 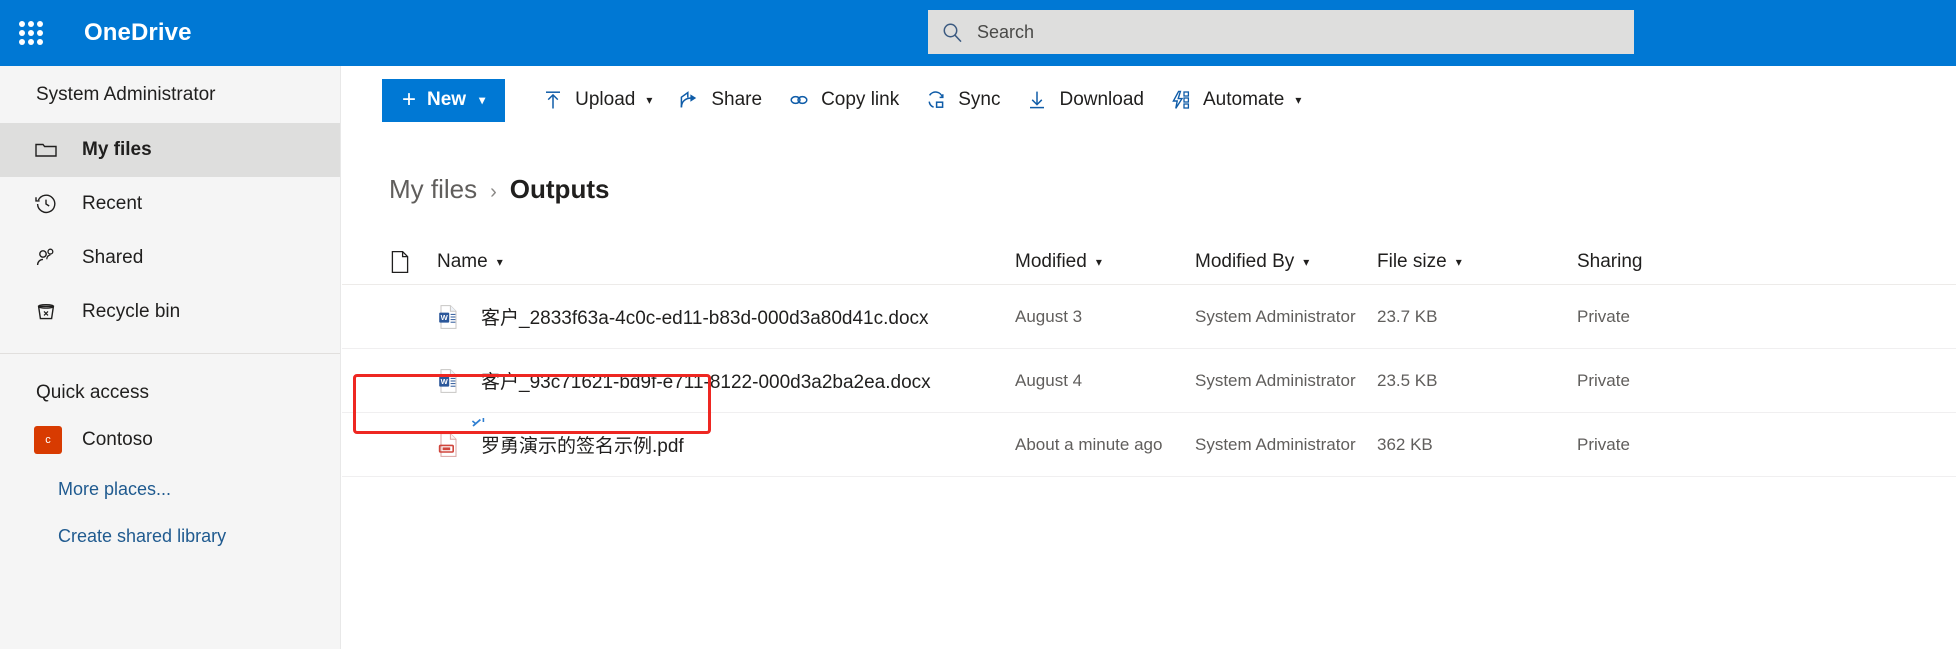 What do you see at coordinates (447, 99) in the screenshot?
I see `new-button-label: New` at bounding box center [447, 99].